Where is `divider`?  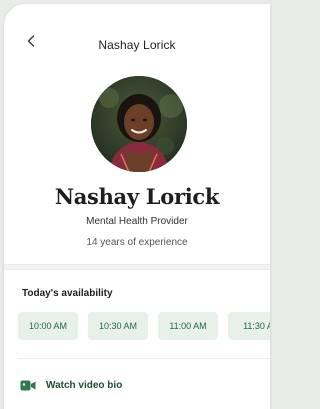 divider is located at coordinates (144, 358).